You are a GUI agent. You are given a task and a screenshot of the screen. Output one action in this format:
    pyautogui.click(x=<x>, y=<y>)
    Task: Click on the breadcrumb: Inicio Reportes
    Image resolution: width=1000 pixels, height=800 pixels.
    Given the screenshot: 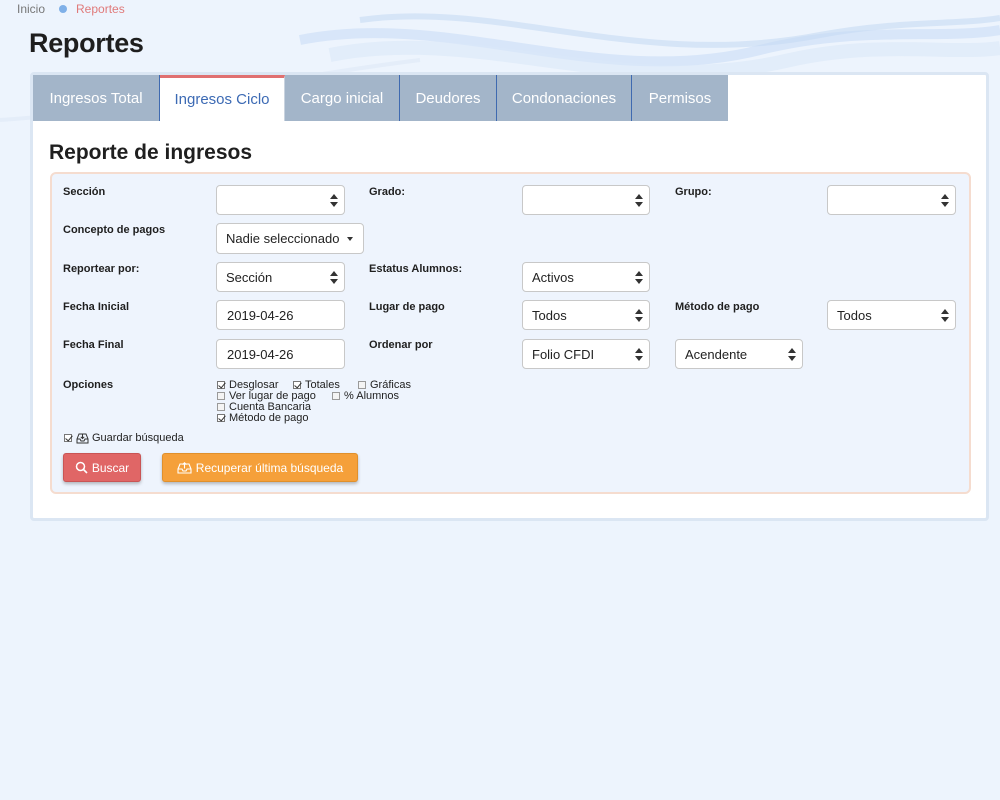 What is the action you would take?
    pyautogui.click(x=71, y=9)
    